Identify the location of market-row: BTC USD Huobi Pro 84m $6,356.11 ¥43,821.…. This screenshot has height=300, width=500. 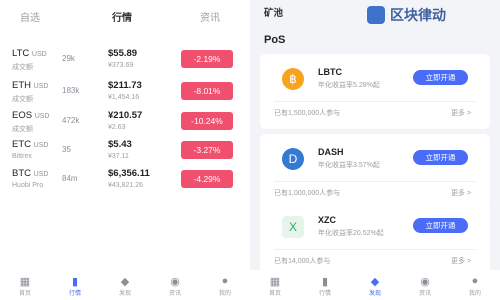
(125, 181).